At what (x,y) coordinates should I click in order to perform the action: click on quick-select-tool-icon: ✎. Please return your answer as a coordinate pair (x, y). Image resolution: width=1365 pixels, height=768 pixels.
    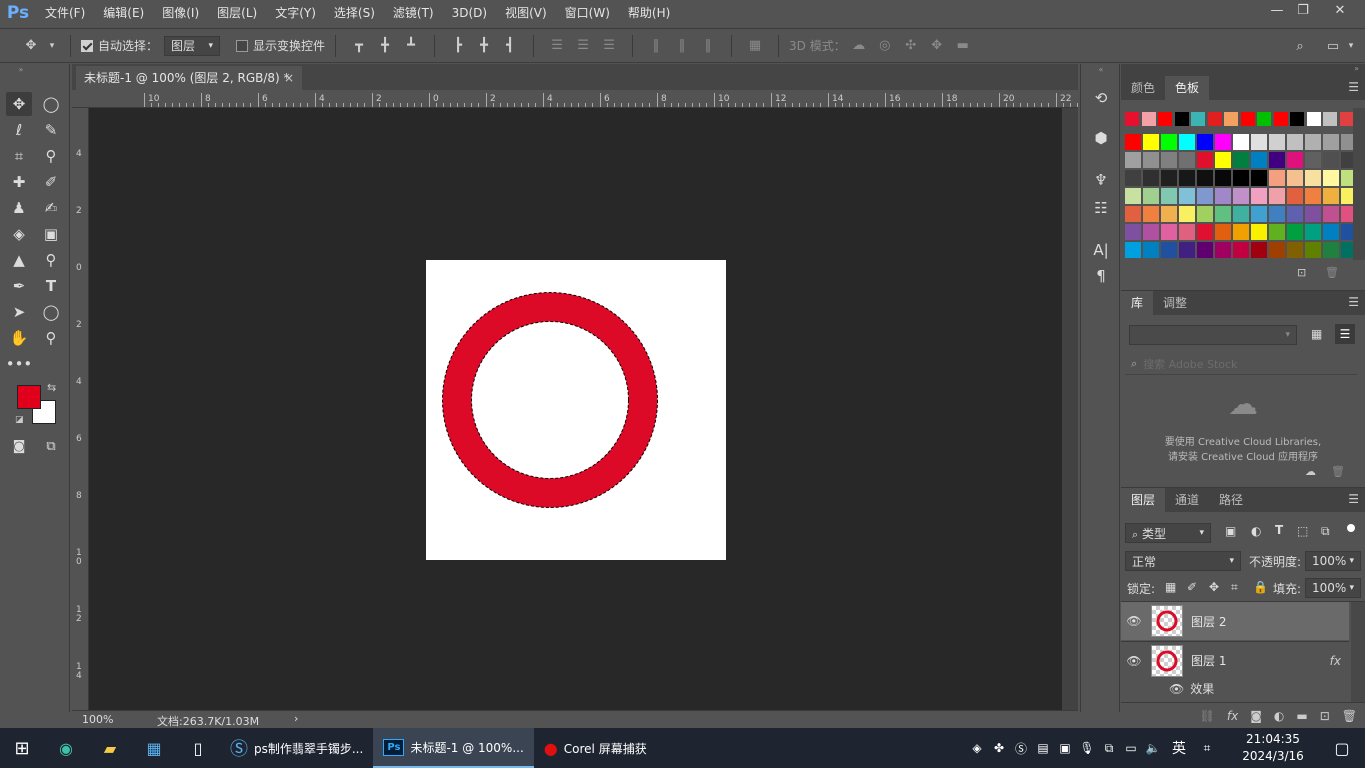
    Looking at the image, I should click on (51, 130).